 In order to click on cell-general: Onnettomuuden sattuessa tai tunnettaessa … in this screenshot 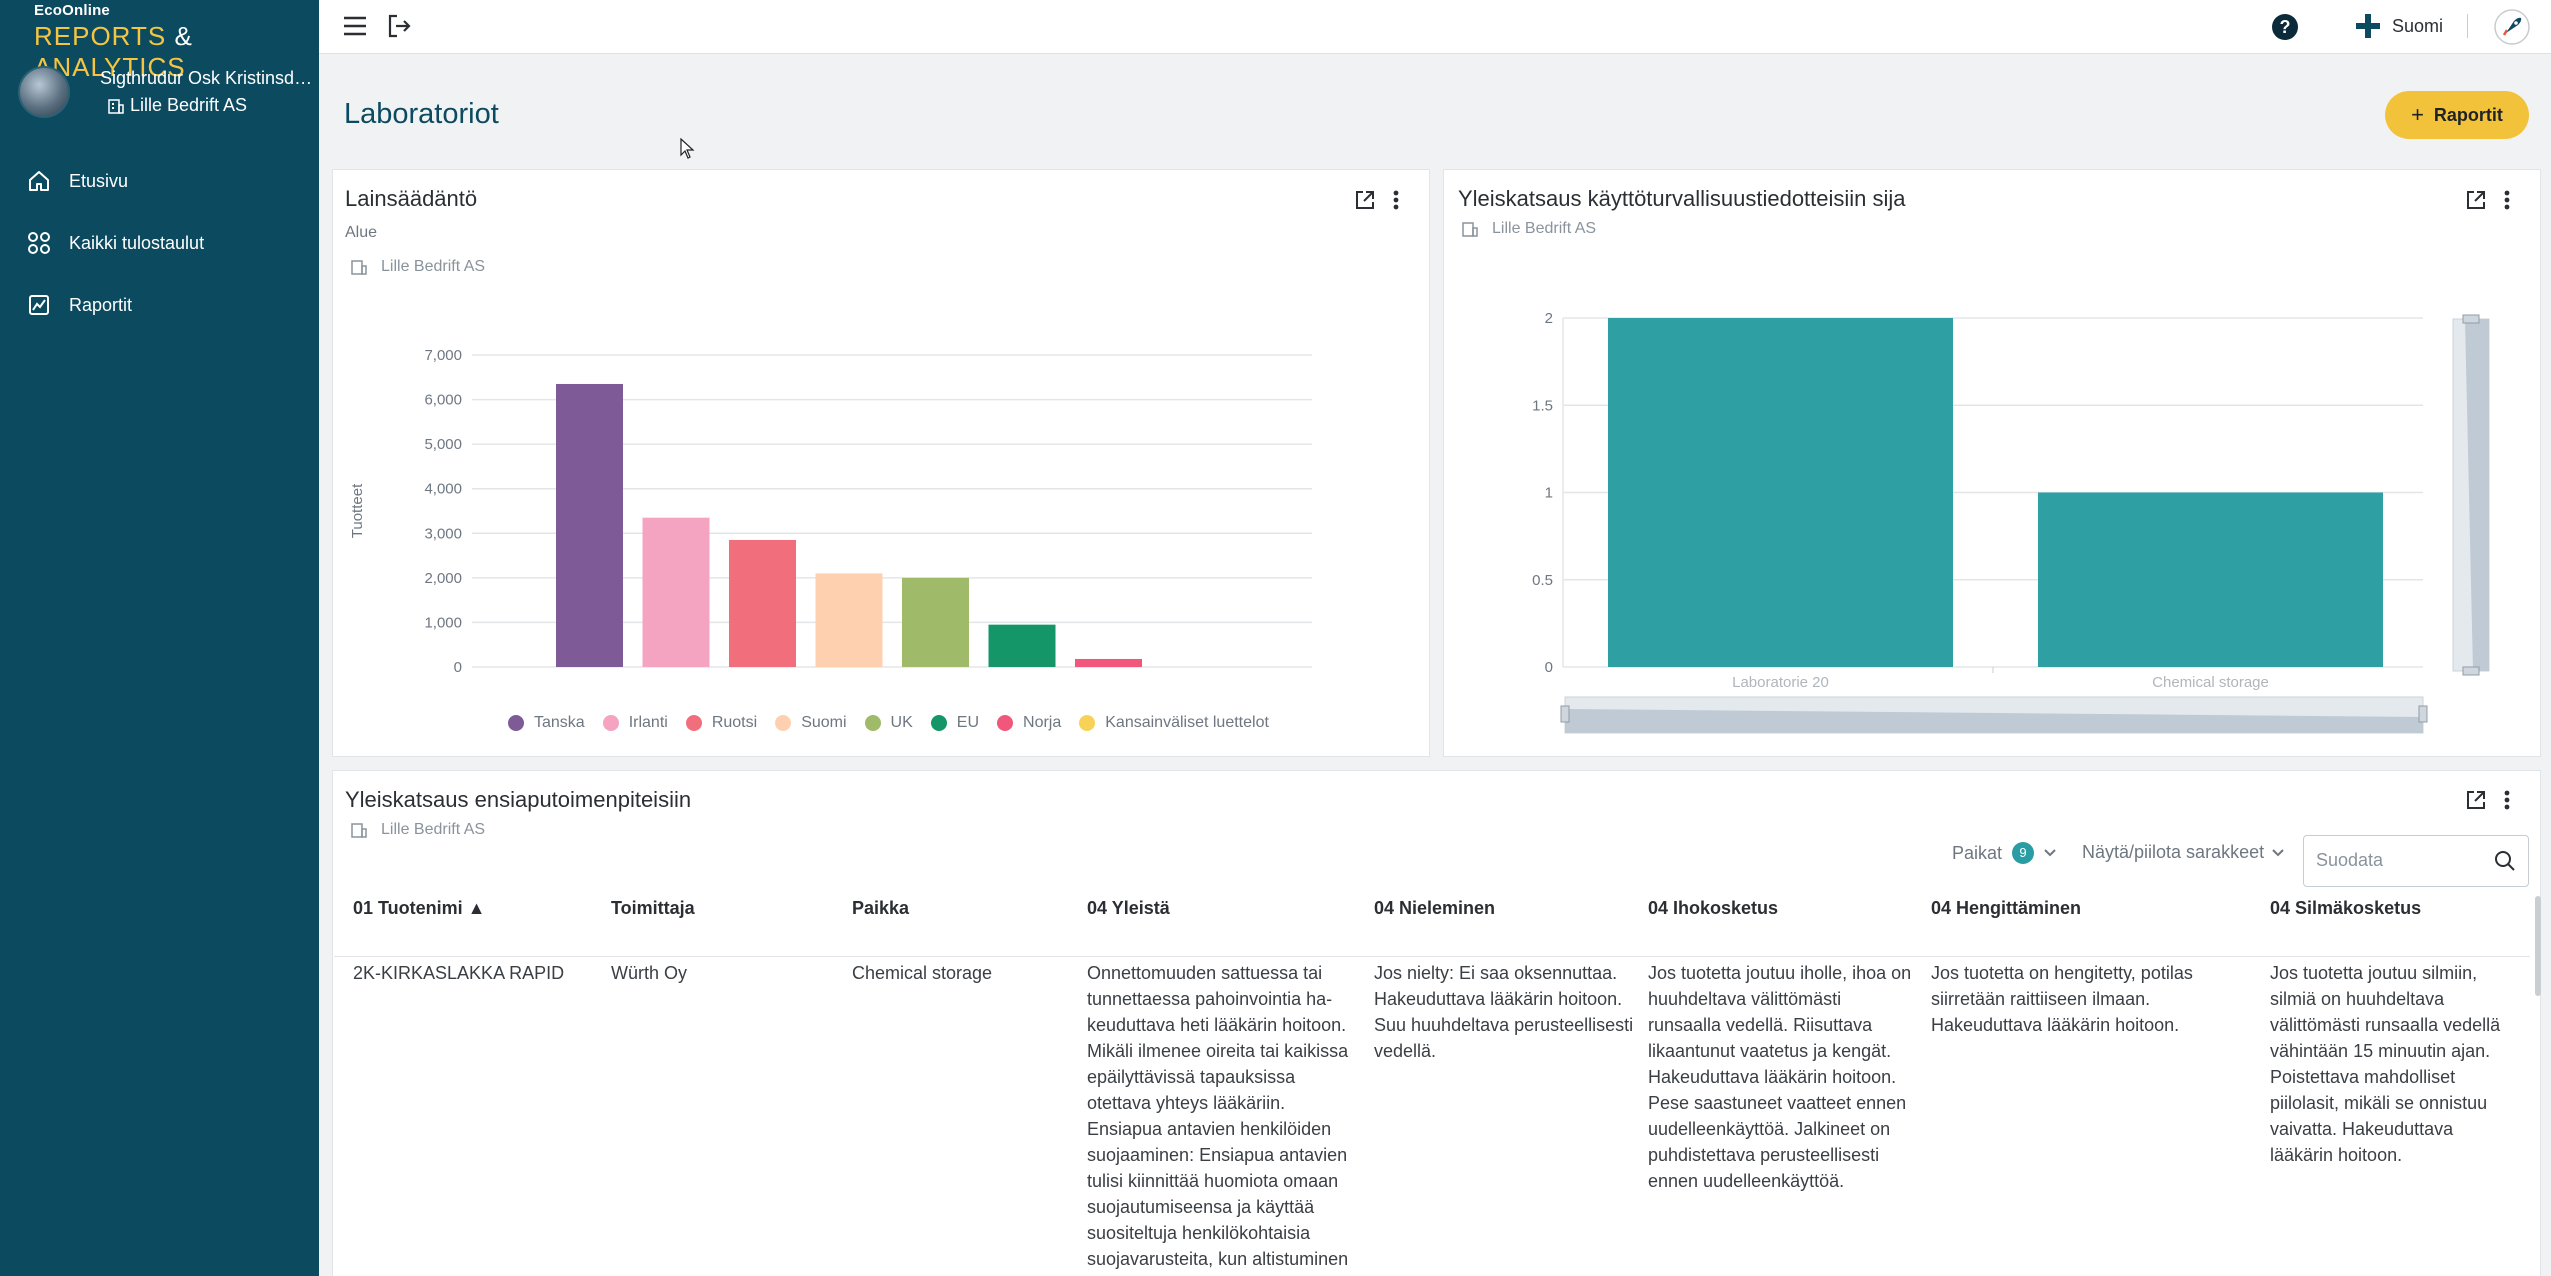, I will do `click(1217, 1116)`.